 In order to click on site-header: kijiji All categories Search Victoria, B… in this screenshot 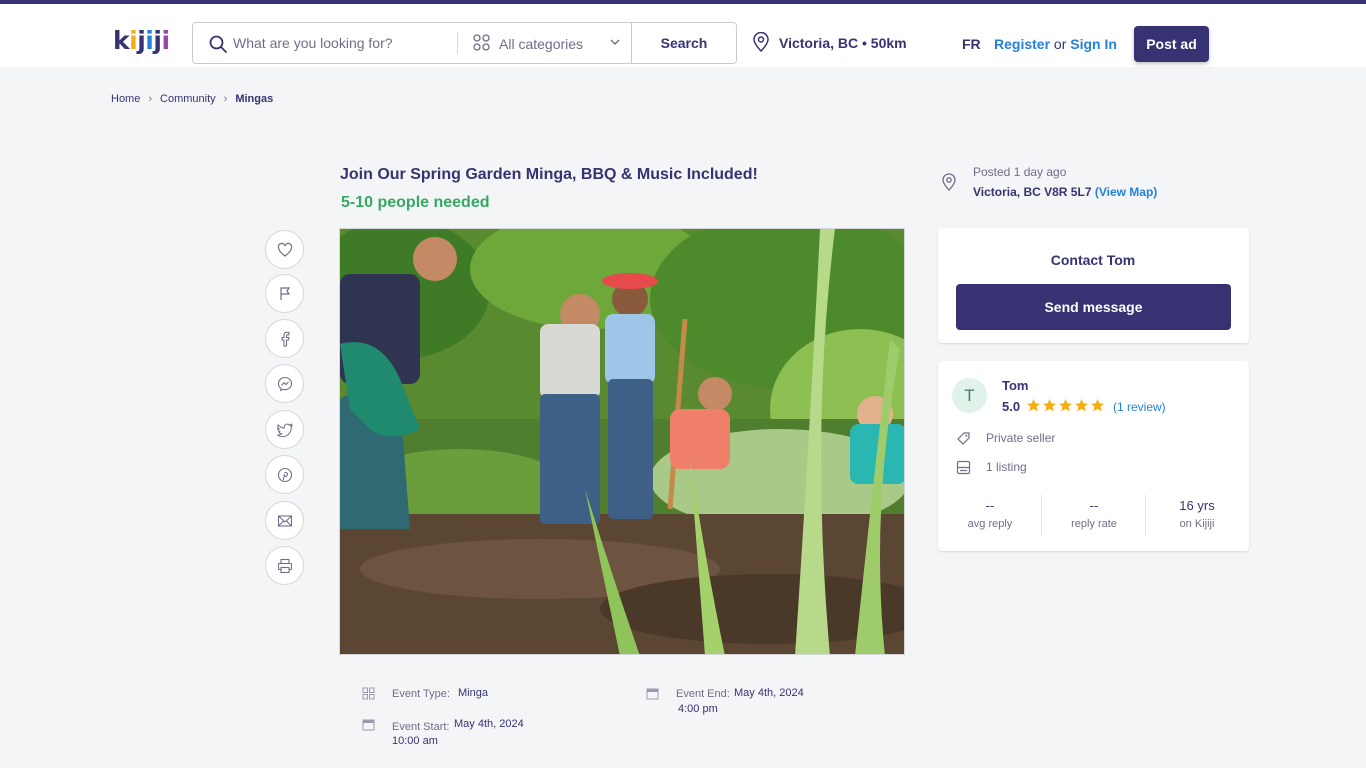, I will do `click(683, 35)`.